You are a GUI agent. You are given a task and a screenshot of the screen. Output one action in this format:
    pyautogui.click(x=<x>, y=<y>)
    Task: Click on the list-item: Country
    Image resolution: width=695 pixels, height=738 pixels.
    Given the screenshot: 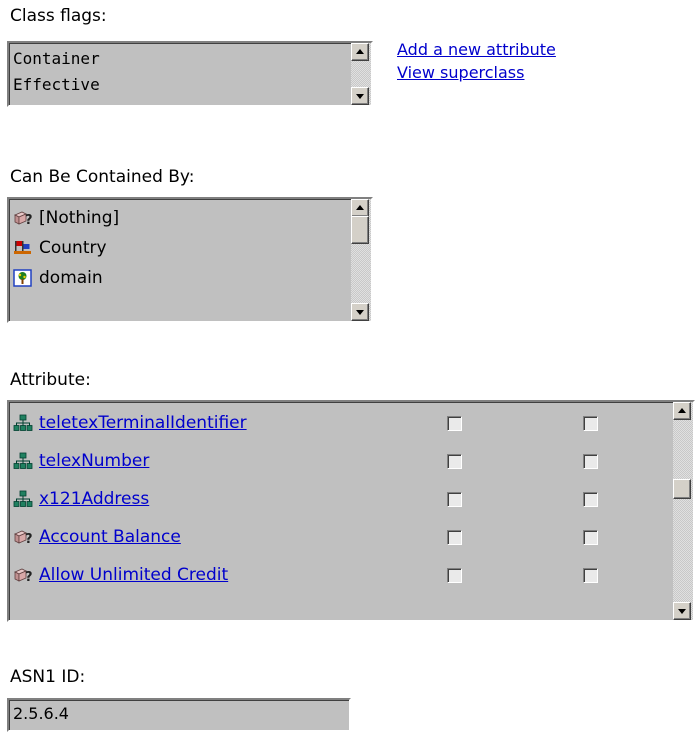 What is the action you would take?
    pyautogui.click(x=60, y=248)
    